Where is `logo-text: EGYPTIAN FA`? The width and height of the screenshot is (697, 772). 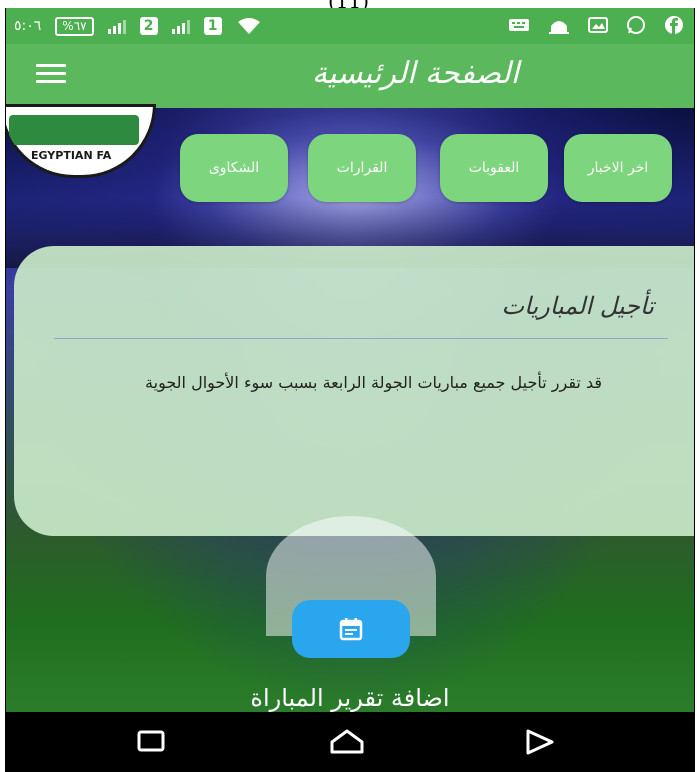
logo-text: EGYPTIAN FA is located at coordinates (71, 155).